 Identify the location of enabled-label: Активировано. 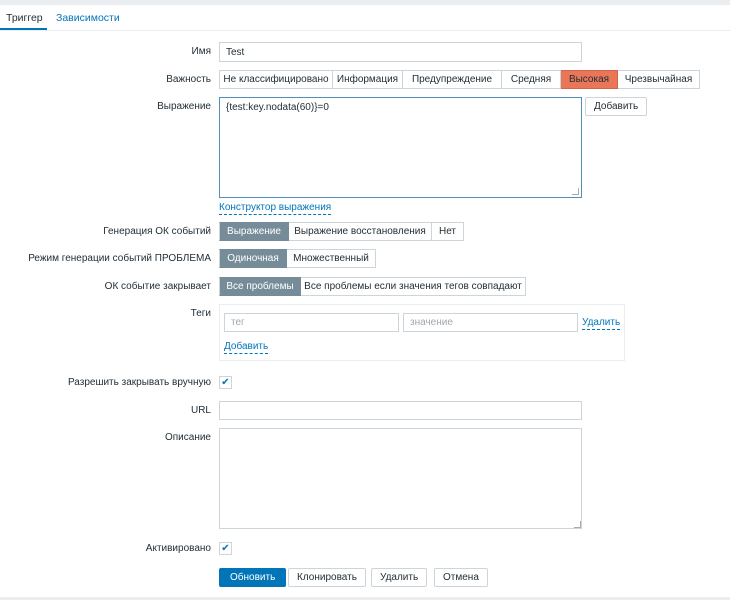
(178, 548).